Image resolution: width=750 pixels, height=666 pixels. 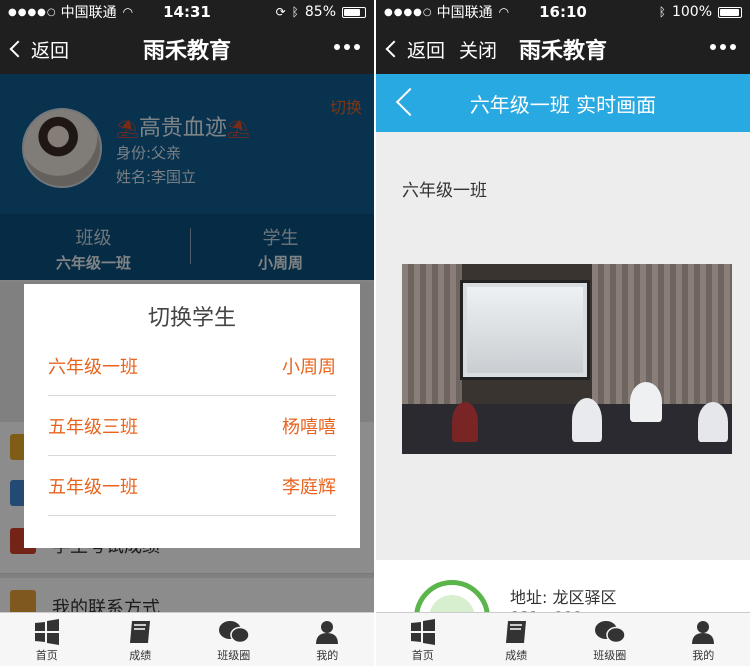 I want to click on option-class: 五年级三班, so click(x=93, y=427).